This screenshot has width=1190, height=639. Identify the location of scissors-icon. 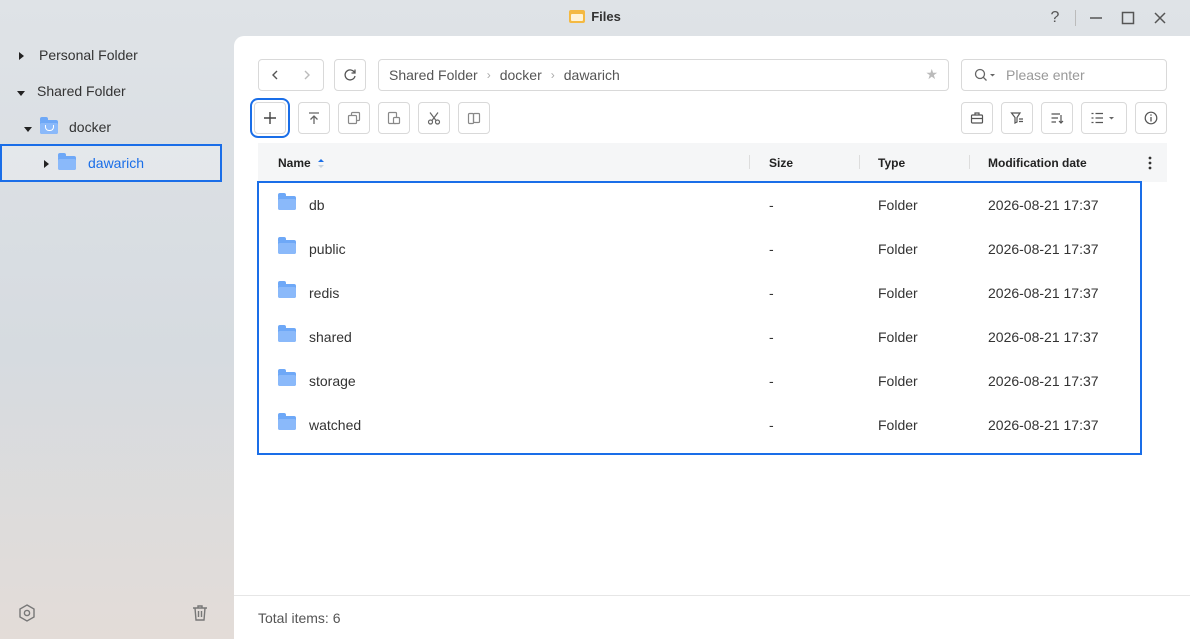
(434, 118).